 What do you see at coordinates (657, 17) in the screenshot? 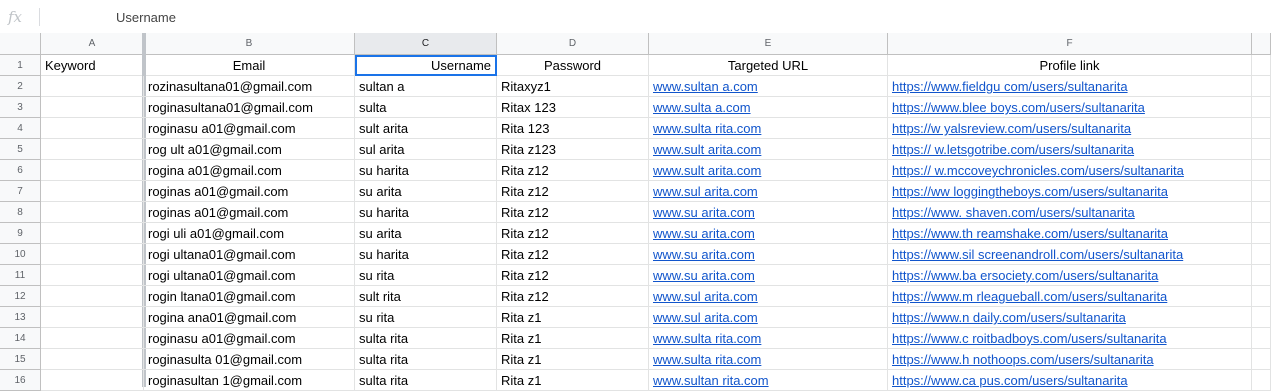
I see `formula-input` at bounding box center [657, 17].